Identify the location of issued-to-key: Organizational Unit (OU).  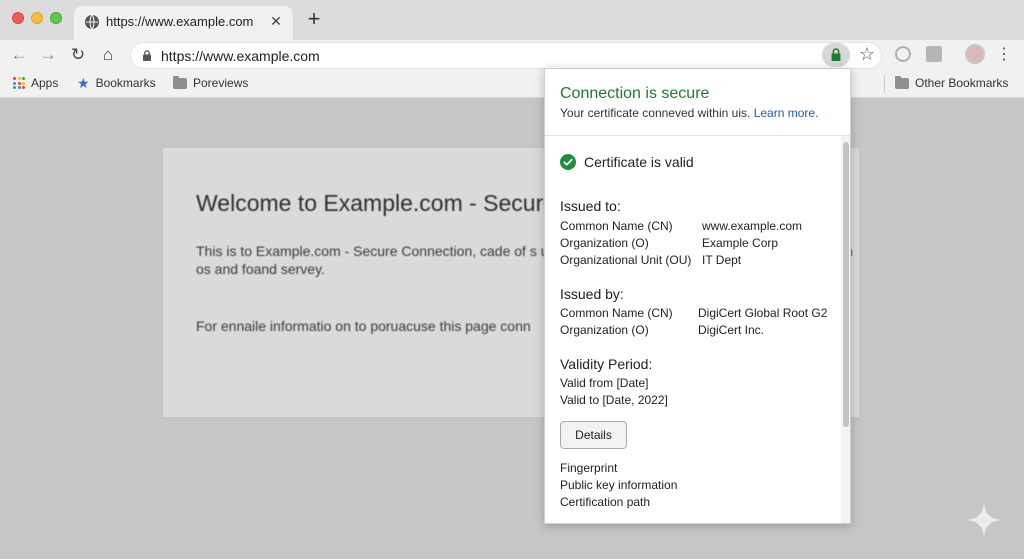
(626, 260).